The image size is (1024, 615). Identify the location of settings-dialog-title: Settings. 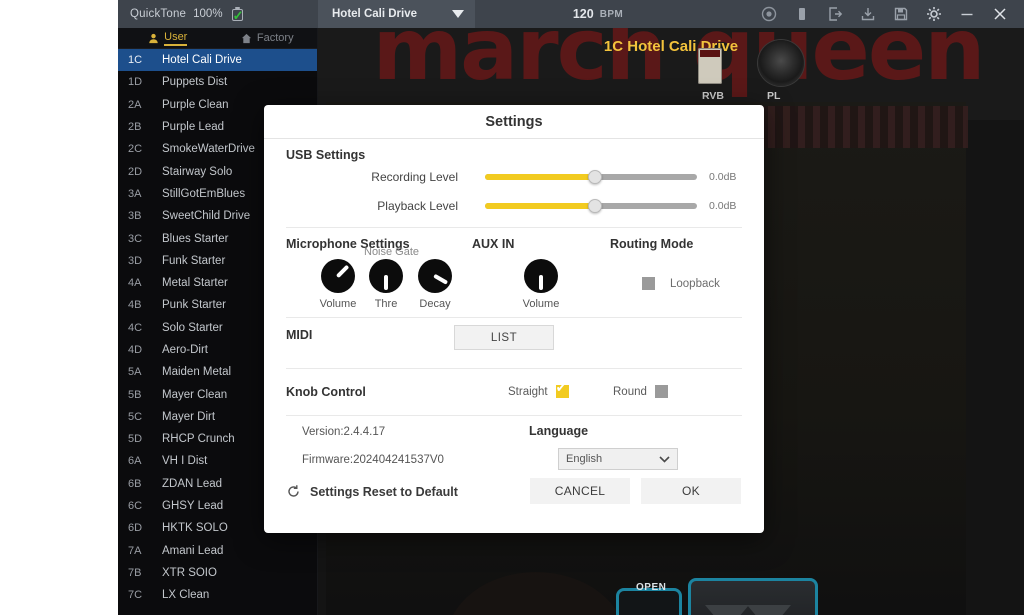
(514, 122).